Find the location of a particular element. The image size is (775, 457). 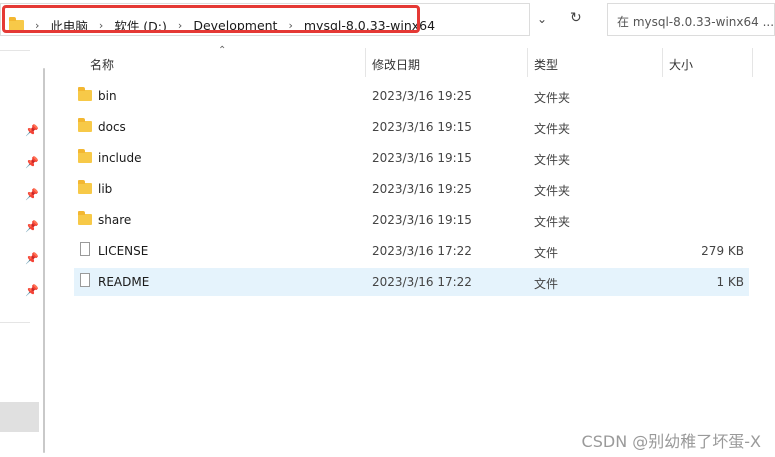

file-name: lib is located at coordinates (105, 189).